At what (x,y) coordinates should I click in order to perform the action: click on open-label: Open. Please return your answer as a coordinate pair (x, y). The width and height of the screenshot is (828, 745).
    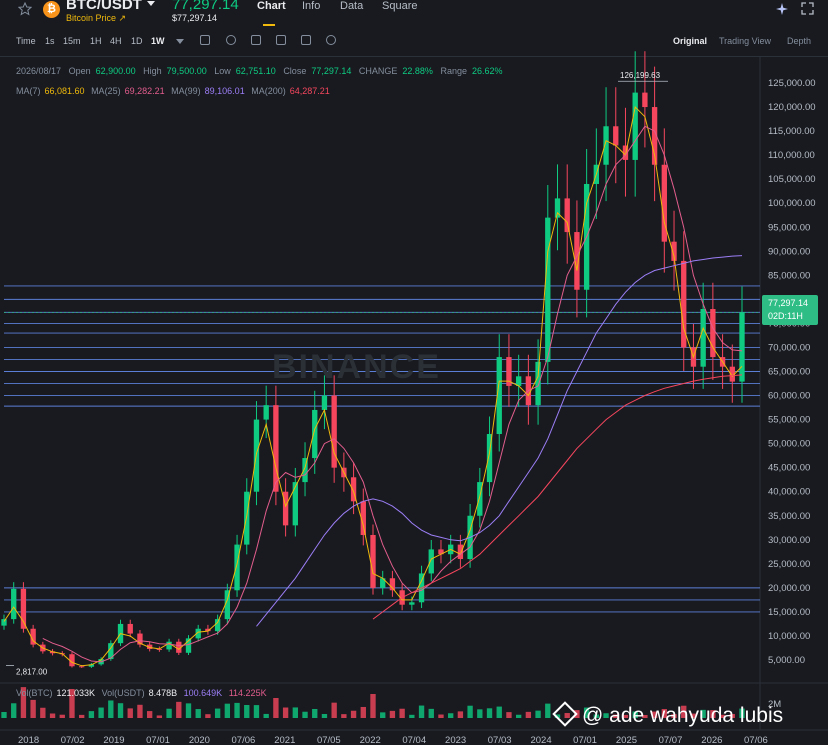
    Looking at the image, I should click on (79, 71).